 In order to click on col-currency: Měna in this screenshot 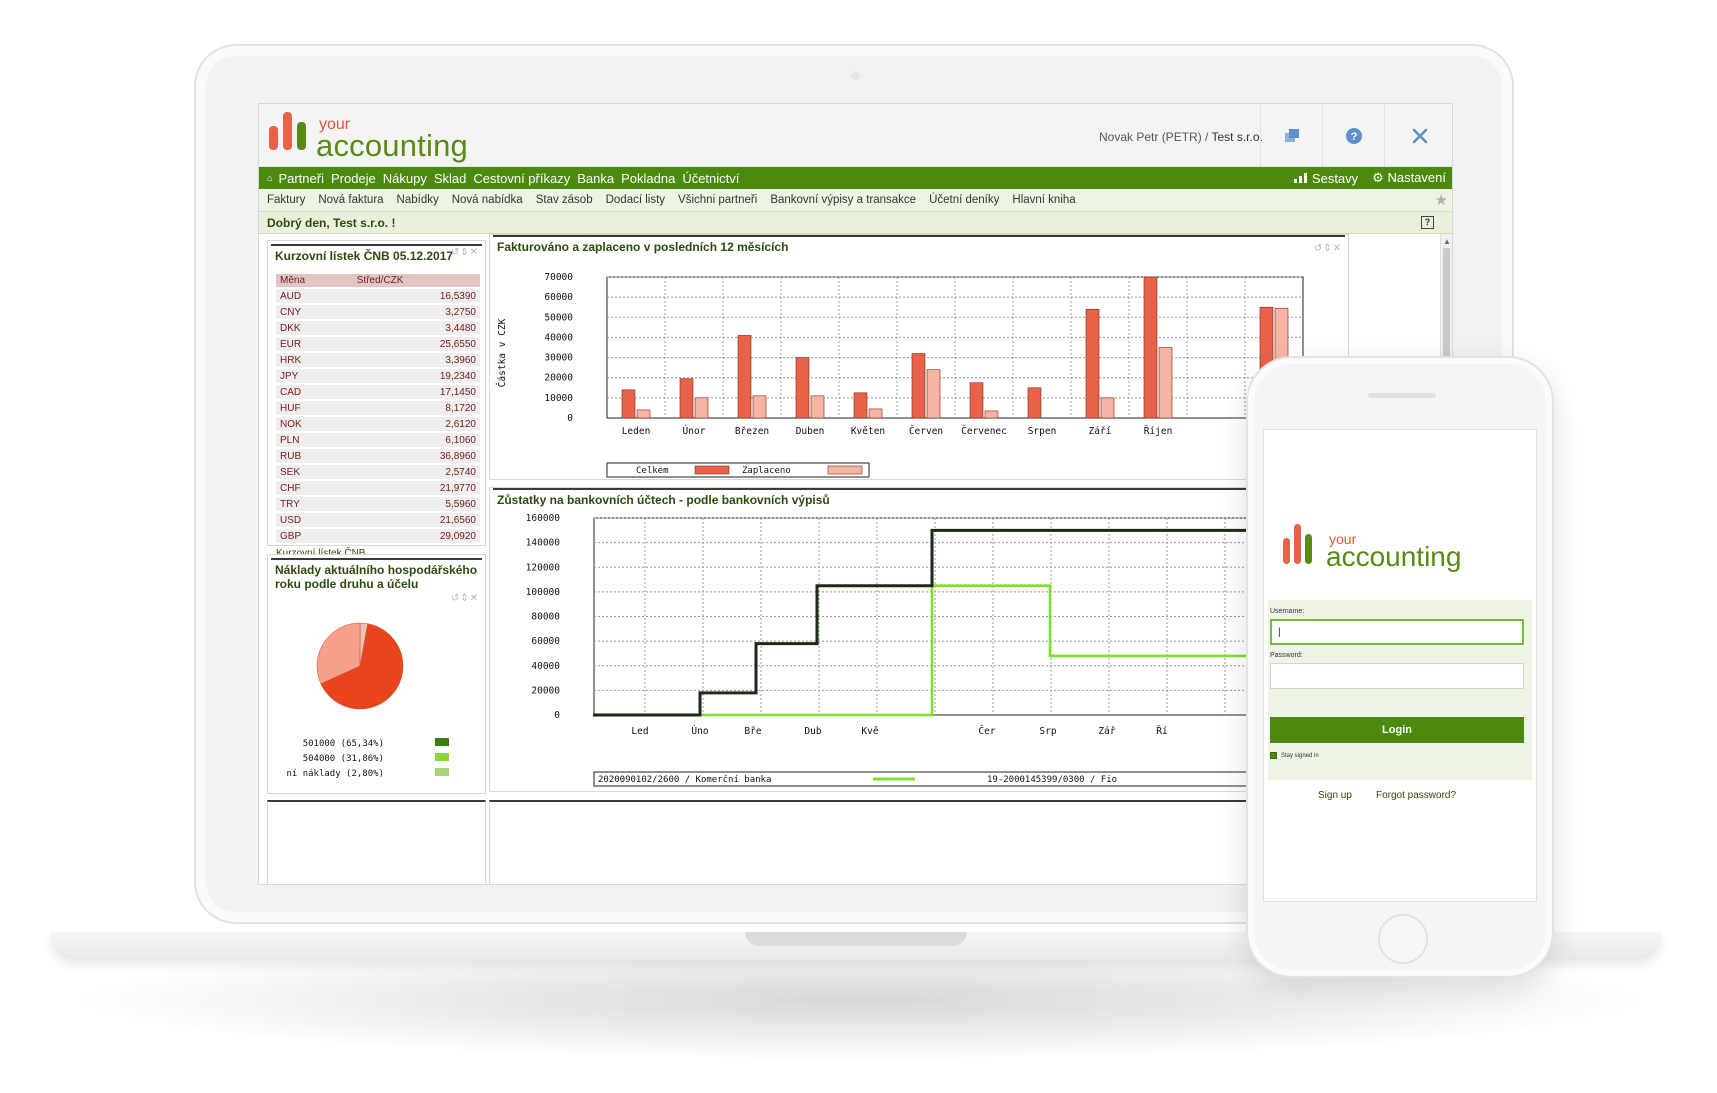, I will do `click(314, 280)`.